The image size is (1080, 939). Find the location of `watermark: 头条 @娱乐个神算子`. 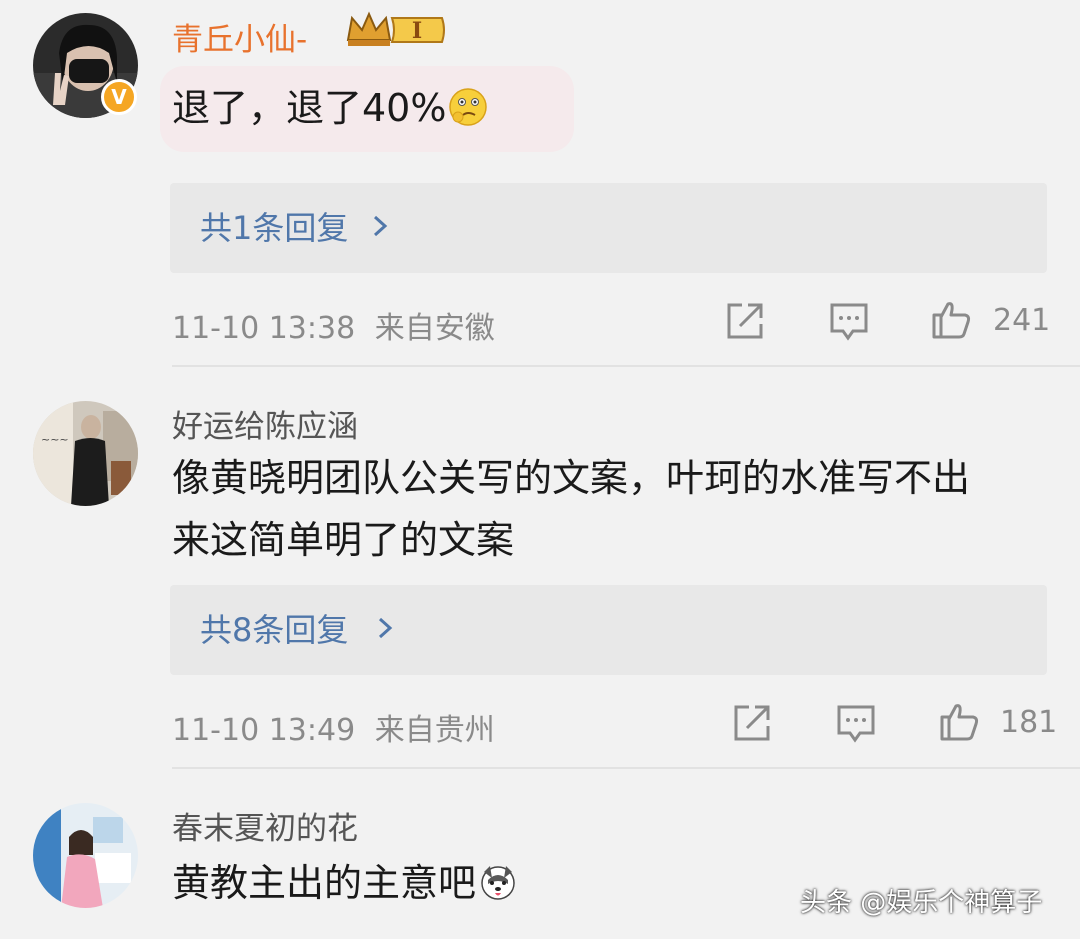

watermark: 头条 @娱乐个神算子 is located at coordinates (921, 903).